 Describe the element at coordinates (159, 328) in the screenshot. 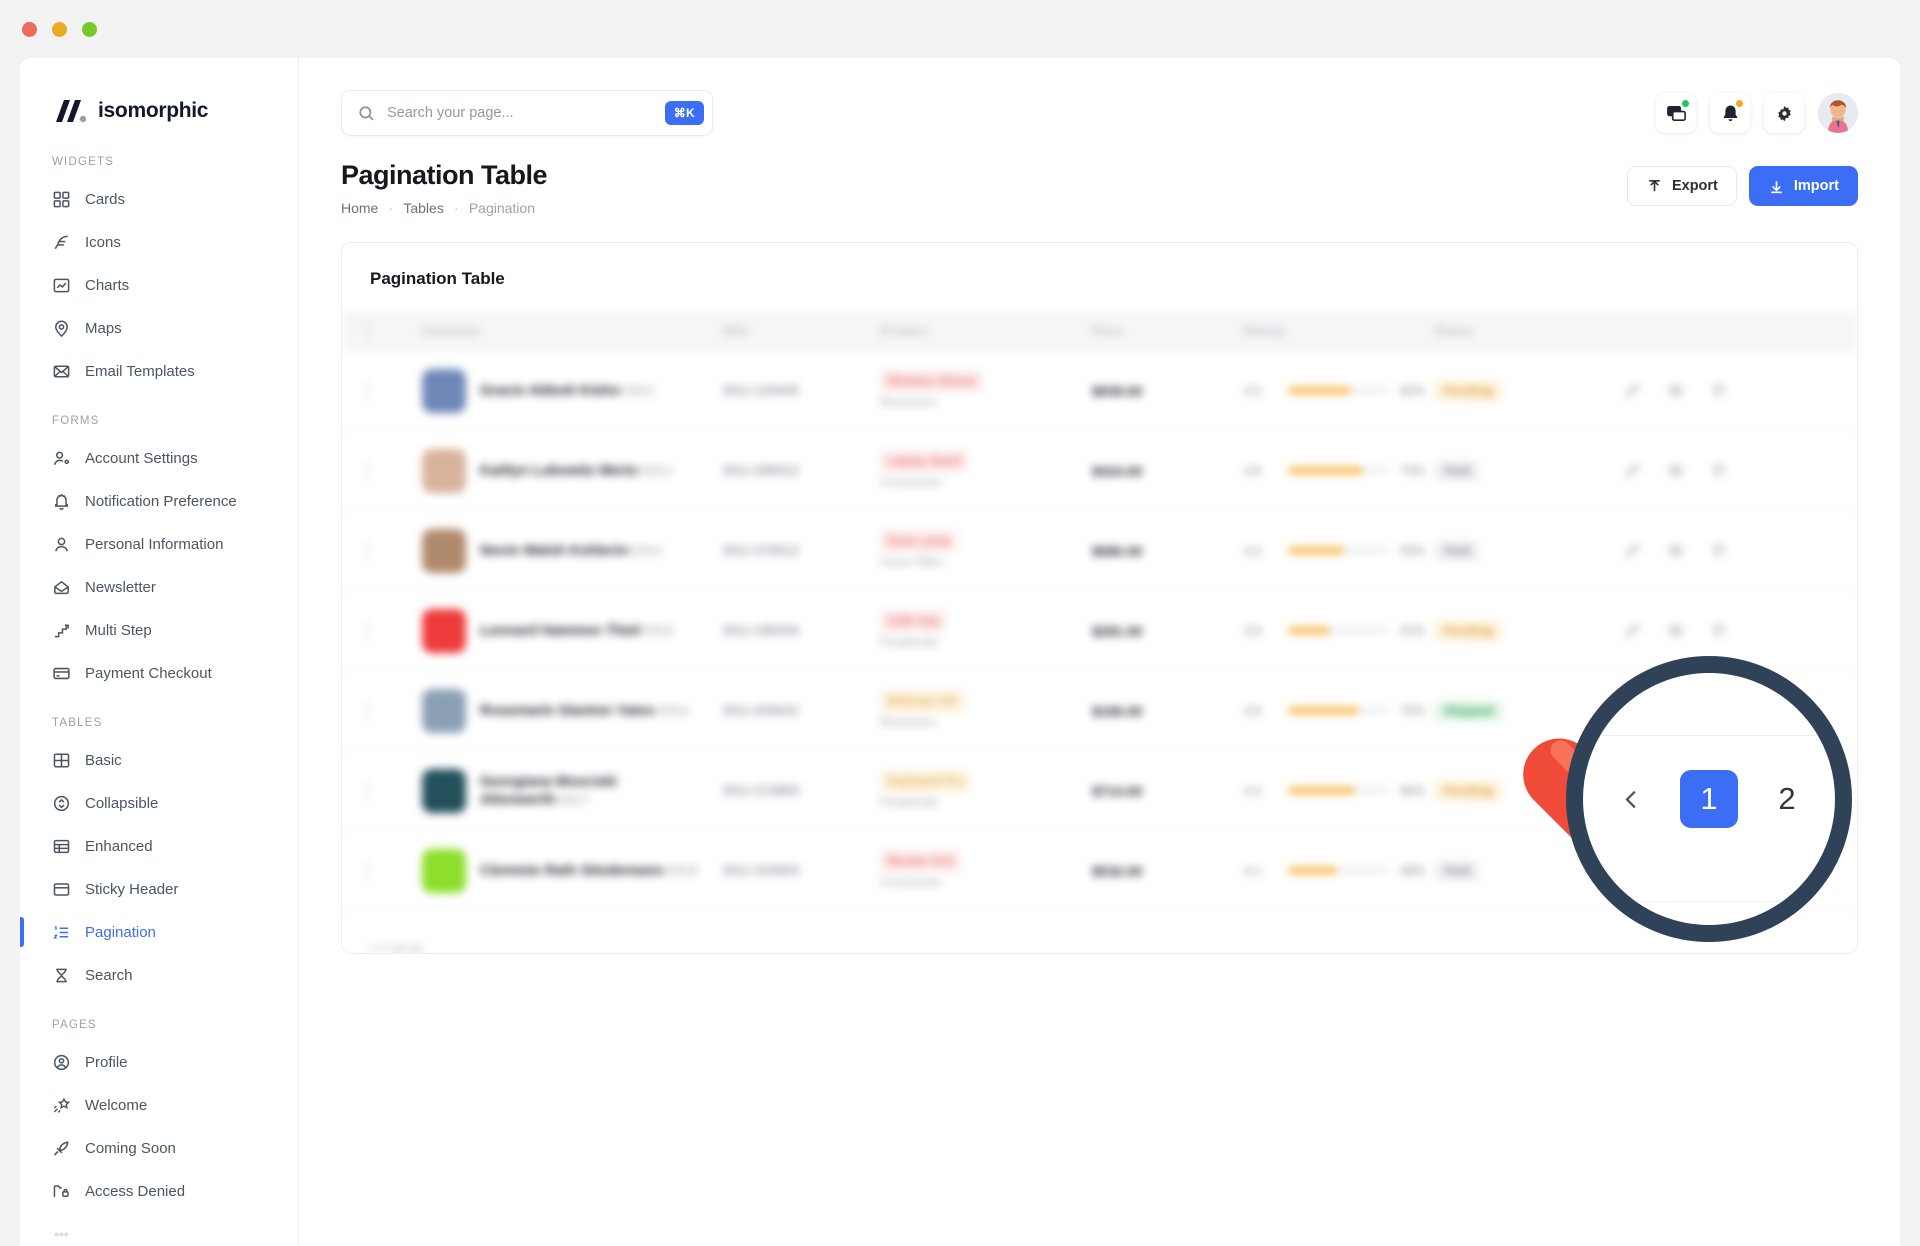

I see `sidebar-item-maps: Maps` at that location.